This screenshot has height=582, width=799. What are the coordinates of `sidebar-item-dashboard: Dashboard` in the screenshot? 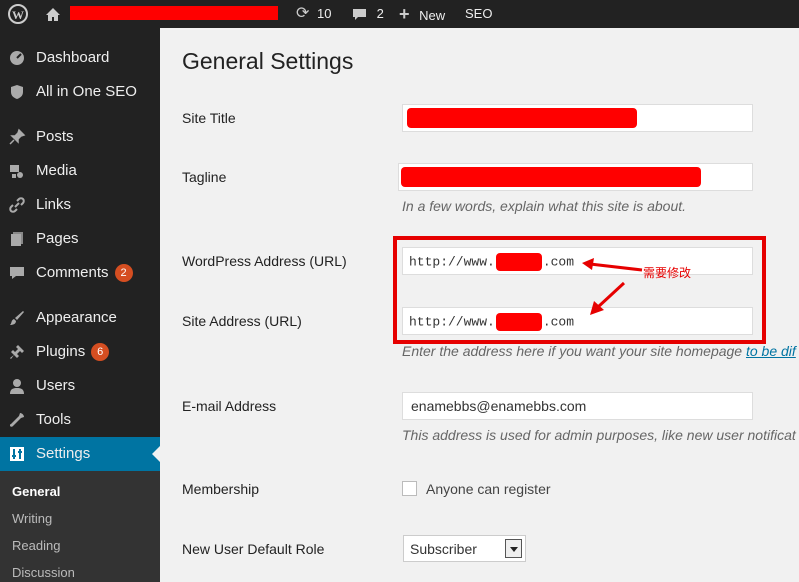 It's located at (80, 58).